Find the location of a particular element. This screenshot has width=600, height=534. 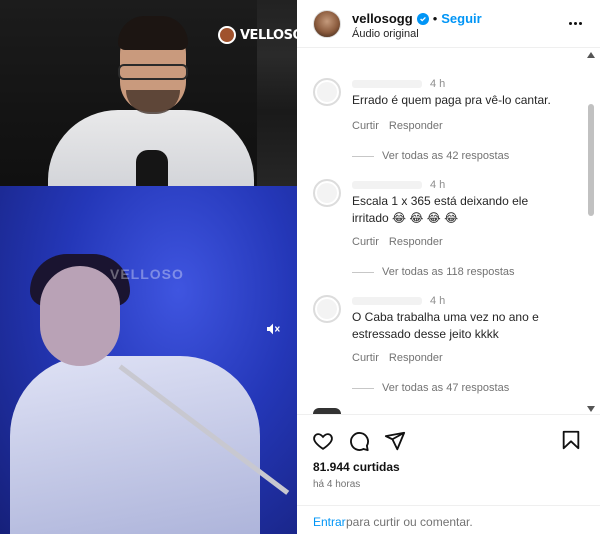

video-watermark: VELLOSO is located at coordinates (147, 274).